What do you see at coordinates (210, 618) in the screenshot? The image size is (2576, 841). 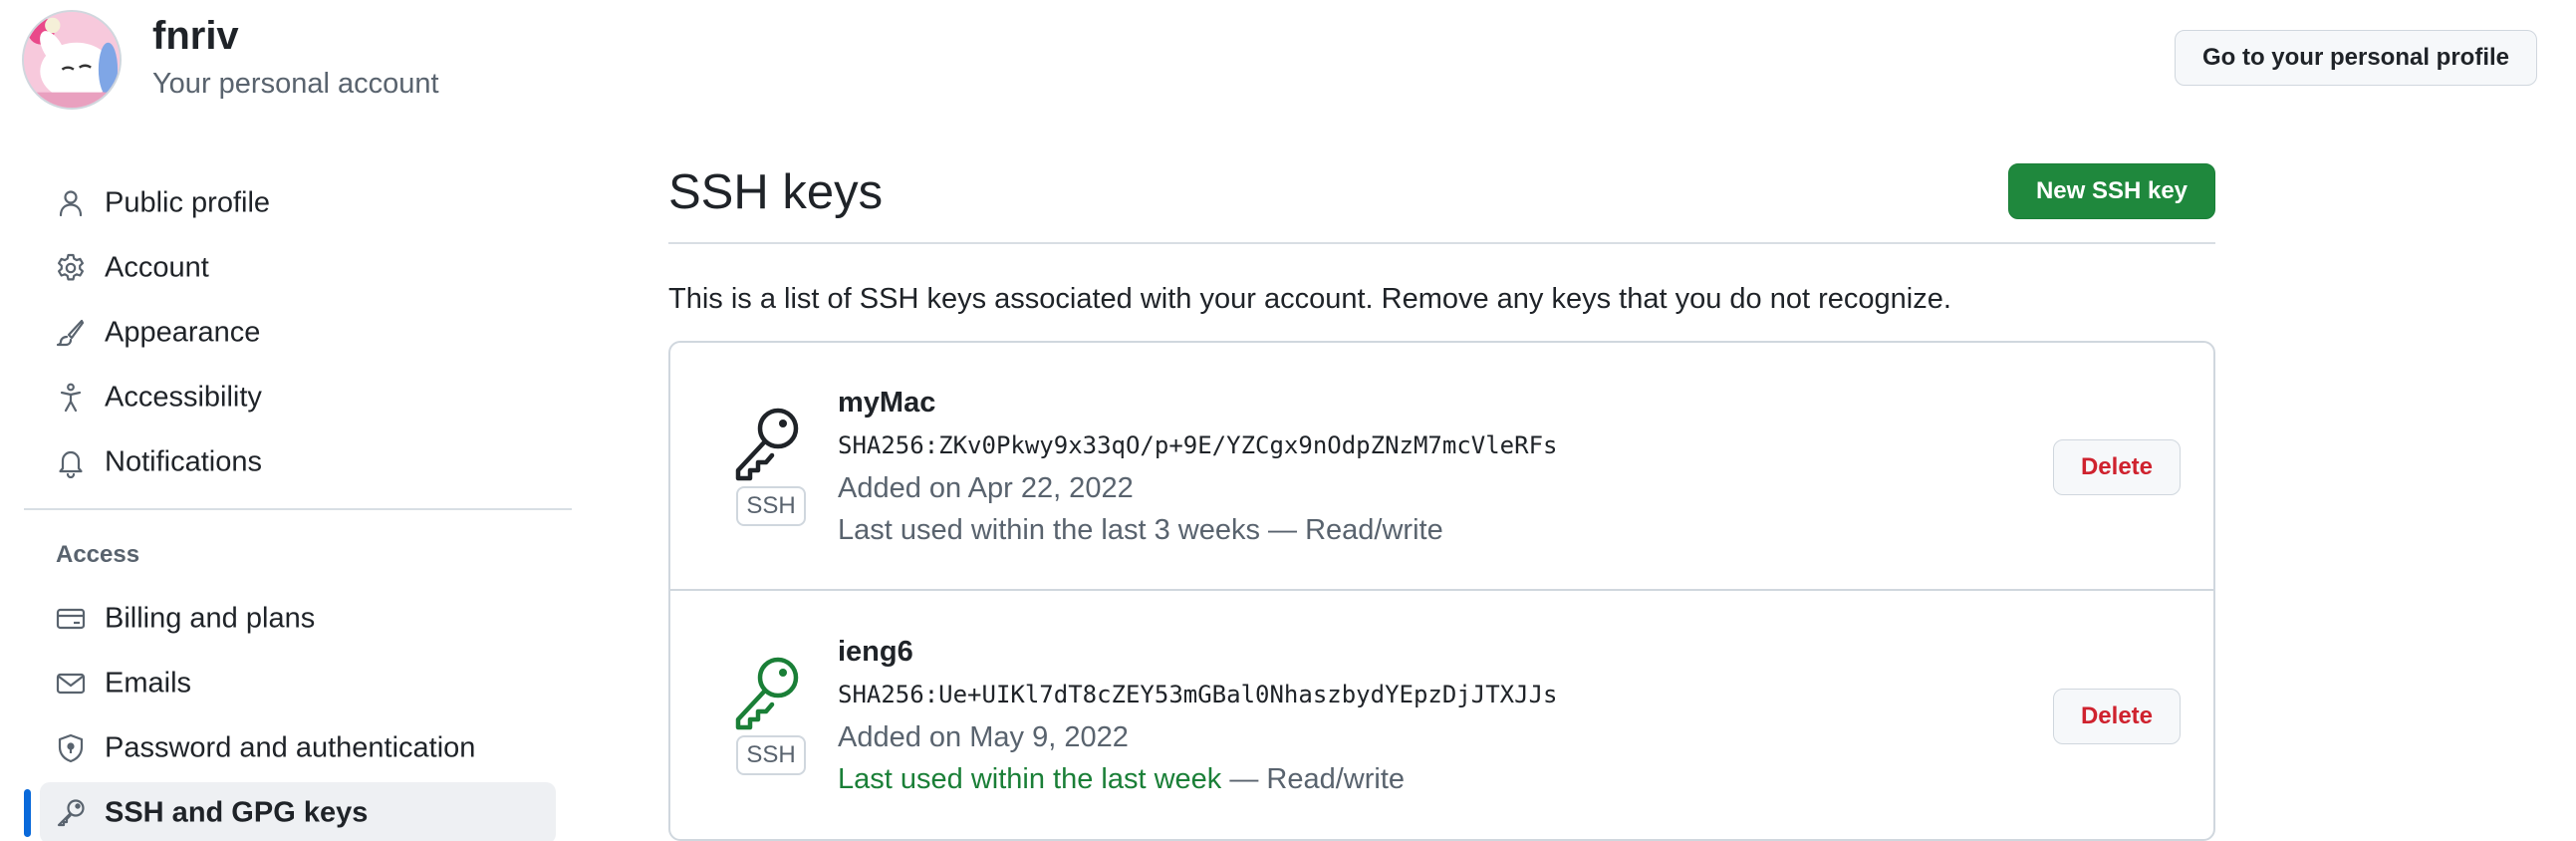 I see `sidebar-item-label: Billing and plans` at bounding box center [210, 618].